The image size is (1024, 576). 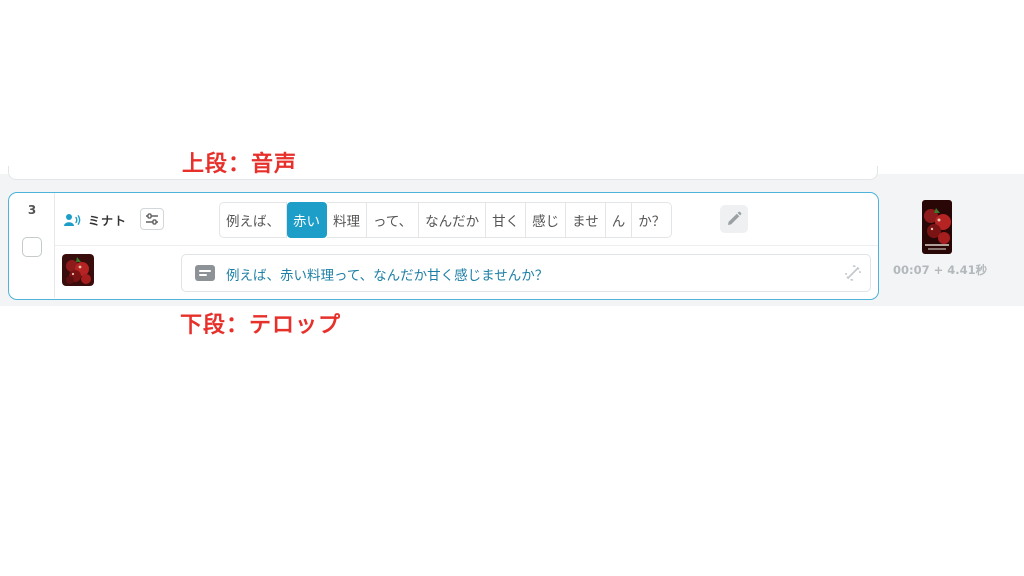 I want to click on sliders-icon, so click(x=152, y=219).